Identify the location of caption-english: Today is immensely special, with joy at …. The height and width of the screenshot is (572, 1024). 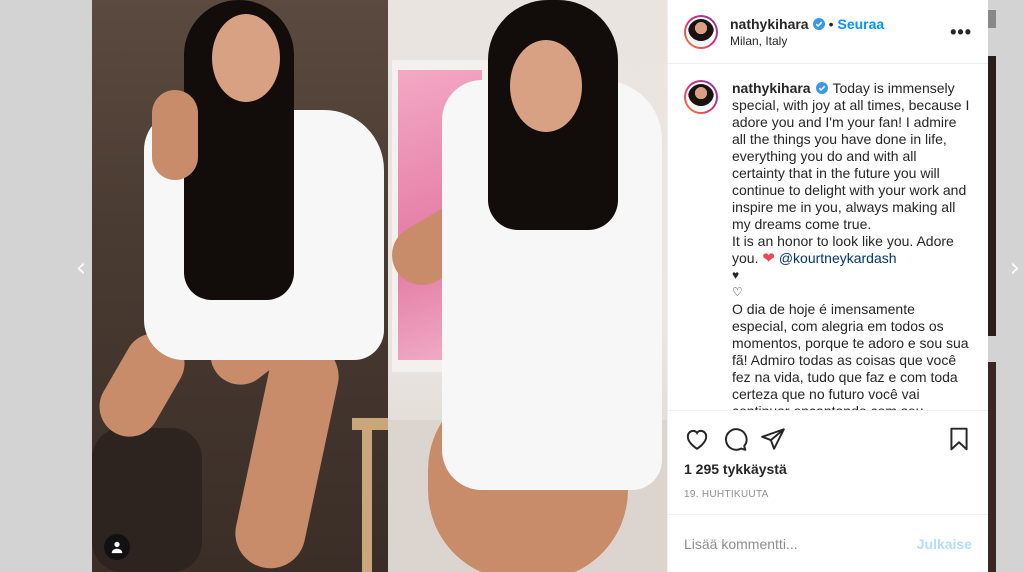
(851, 156).